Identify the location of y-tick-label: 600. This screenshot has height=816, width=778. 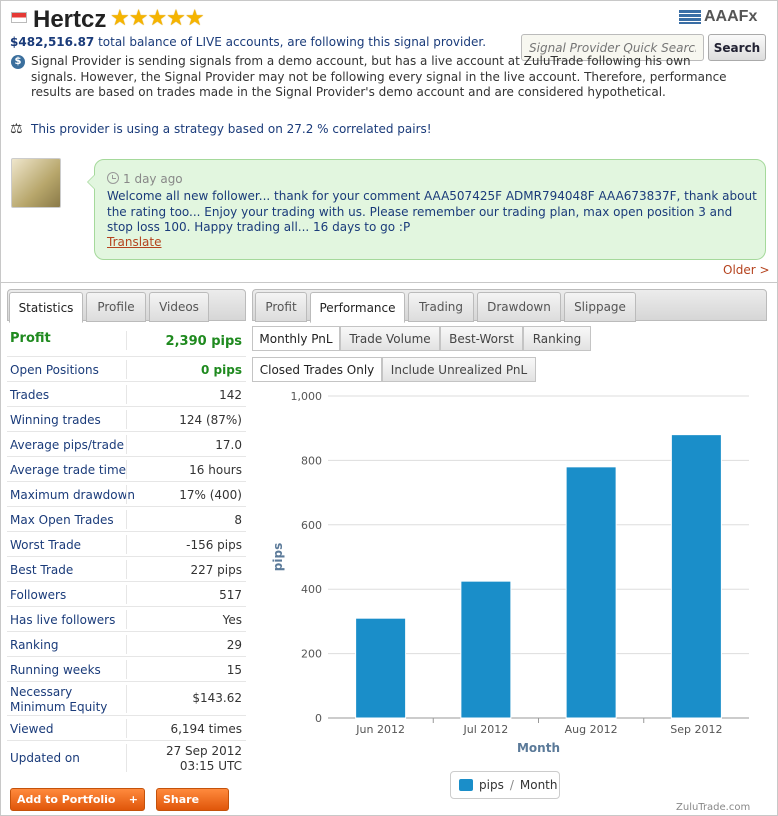
(311, 525).